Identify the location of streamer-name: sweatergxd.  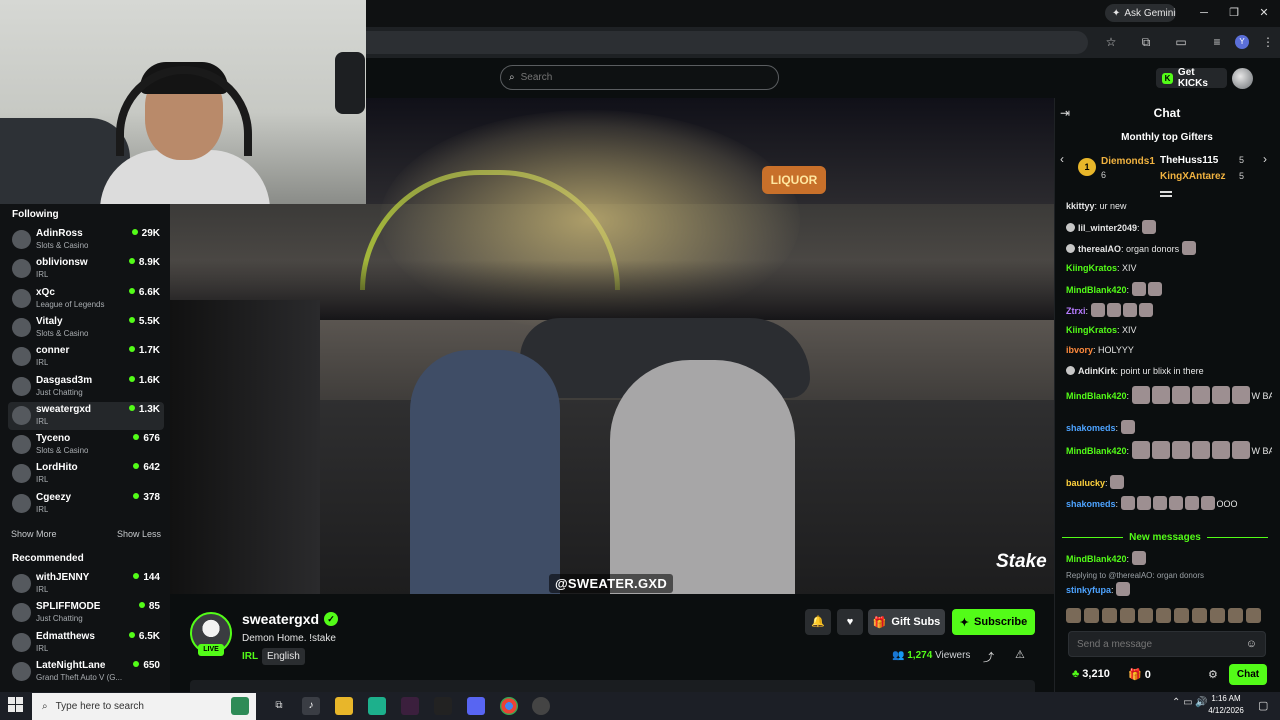
(280, 619).